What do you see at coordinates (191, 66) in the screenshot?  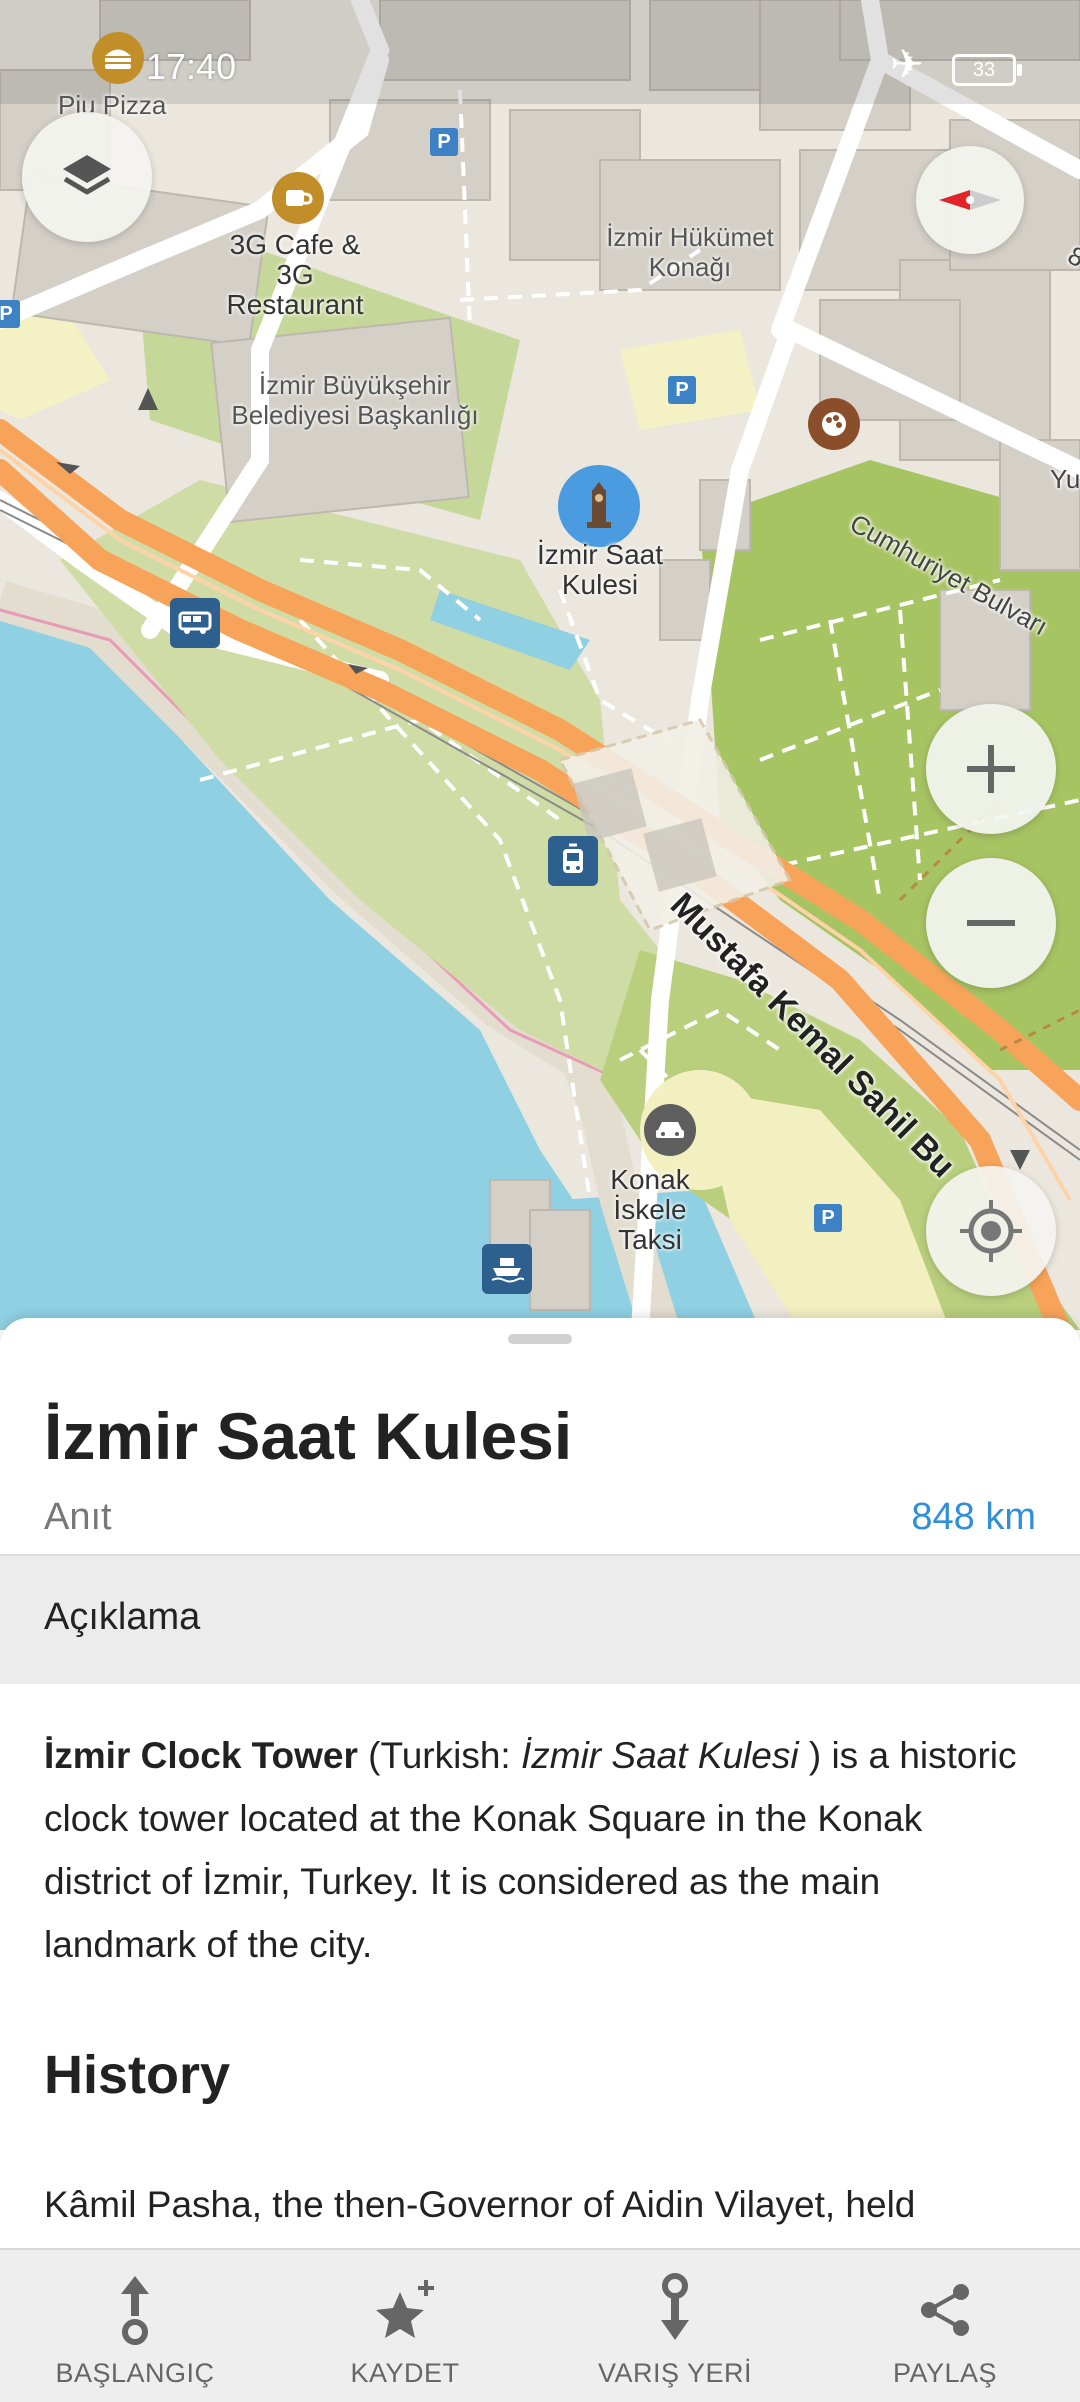 I see `status-time: 17:40` at bounding box center [191, 66].